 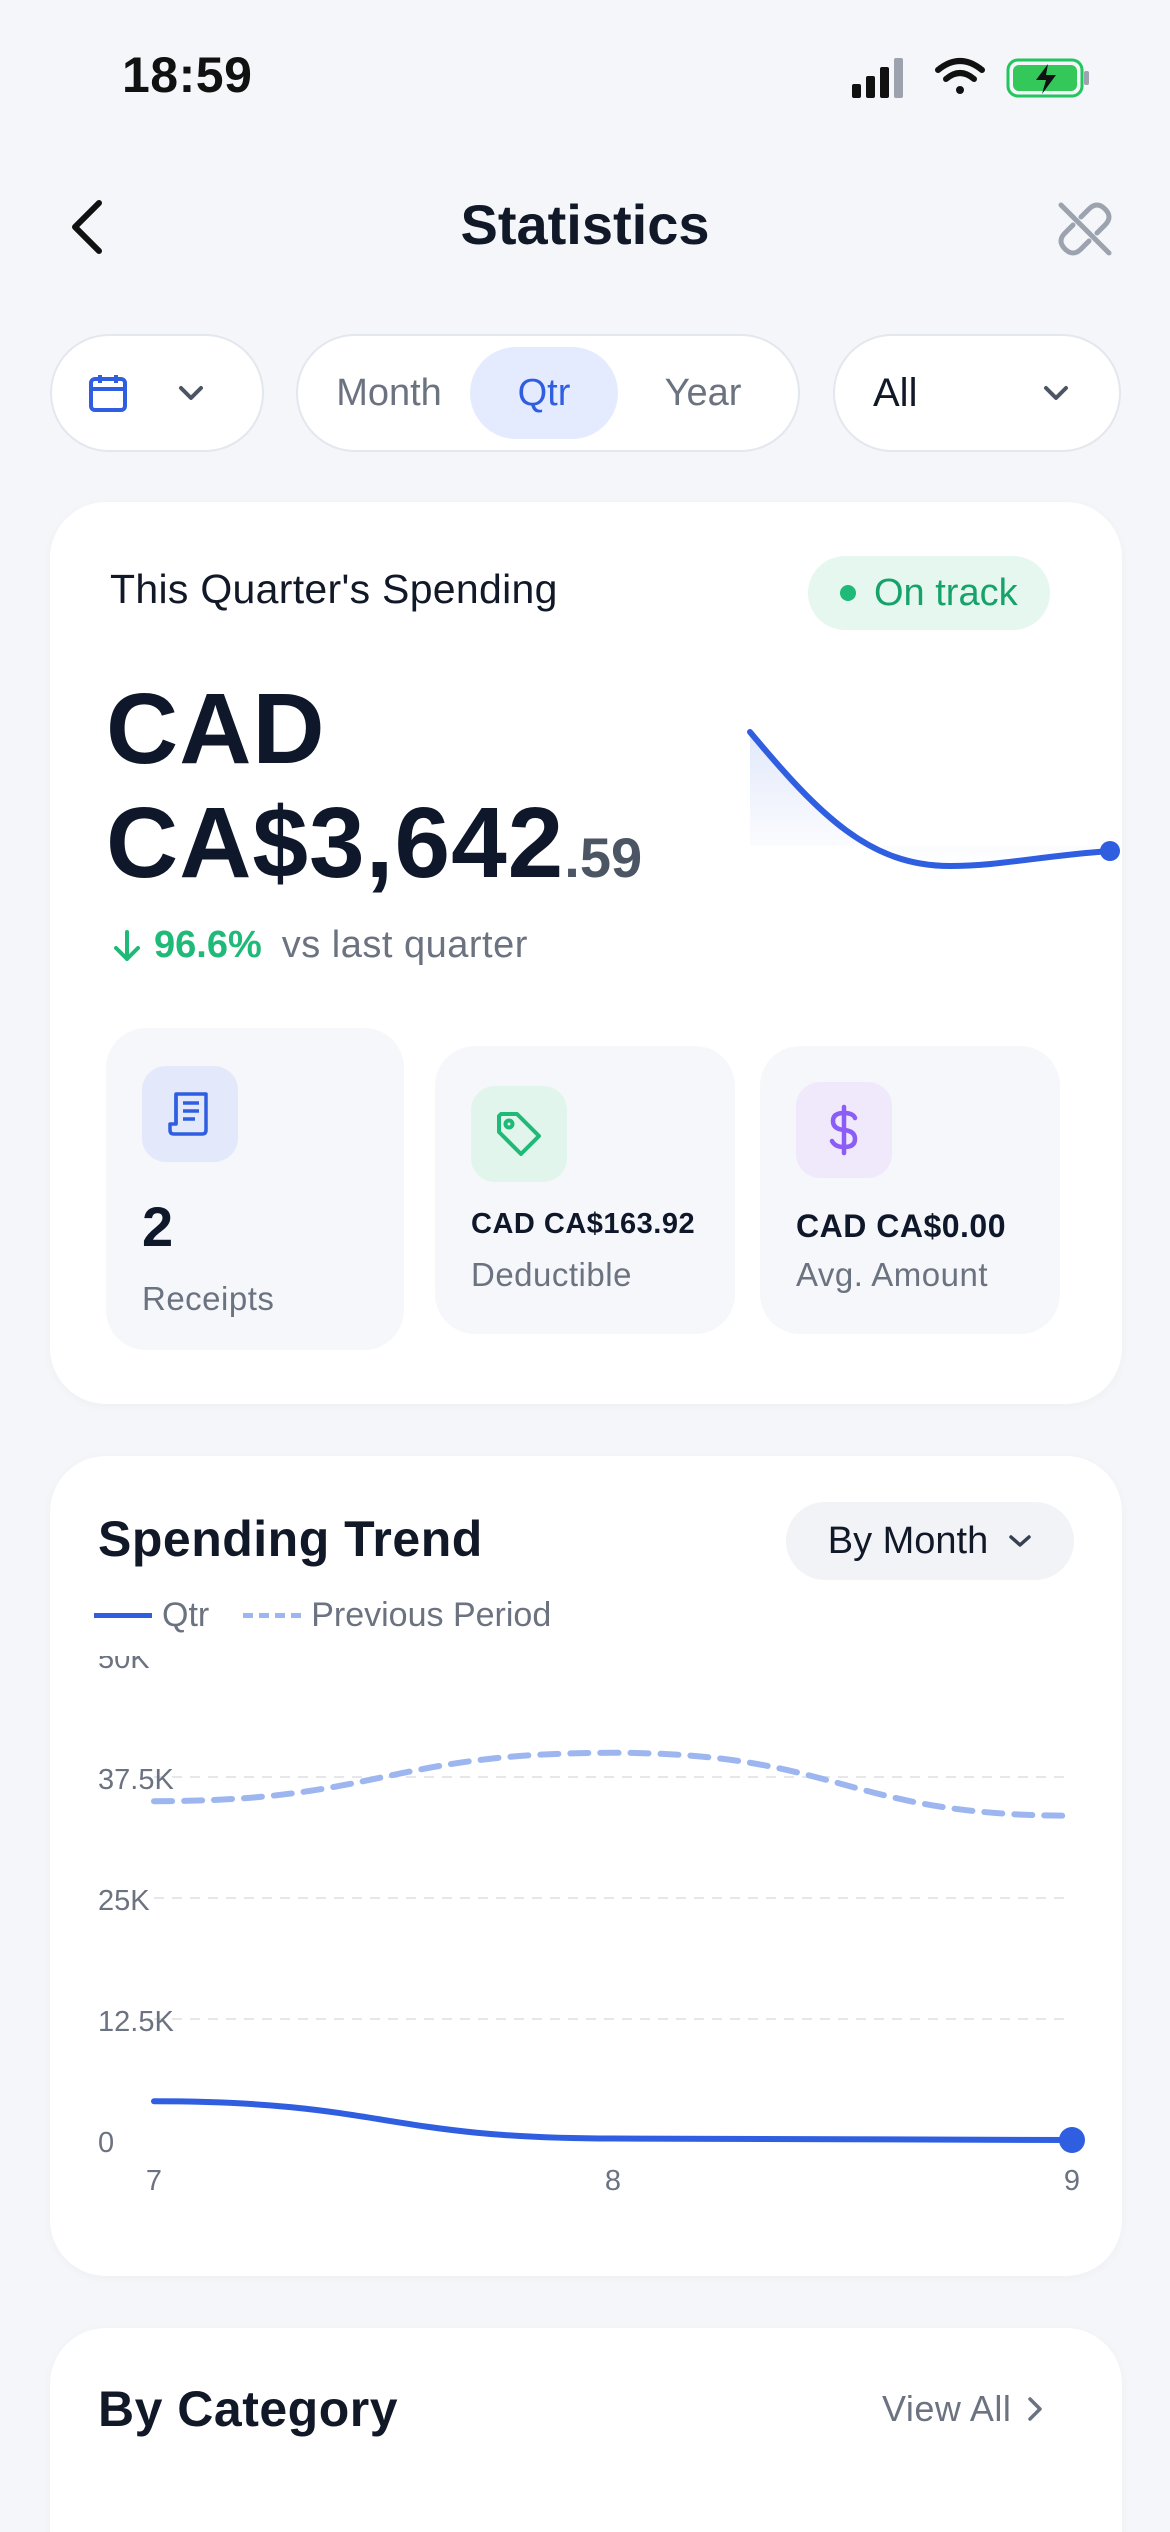 What do you see at coordinates (930, 799) in the screenshot?
I see `sparkline-area` at bounding box center [930, 799].